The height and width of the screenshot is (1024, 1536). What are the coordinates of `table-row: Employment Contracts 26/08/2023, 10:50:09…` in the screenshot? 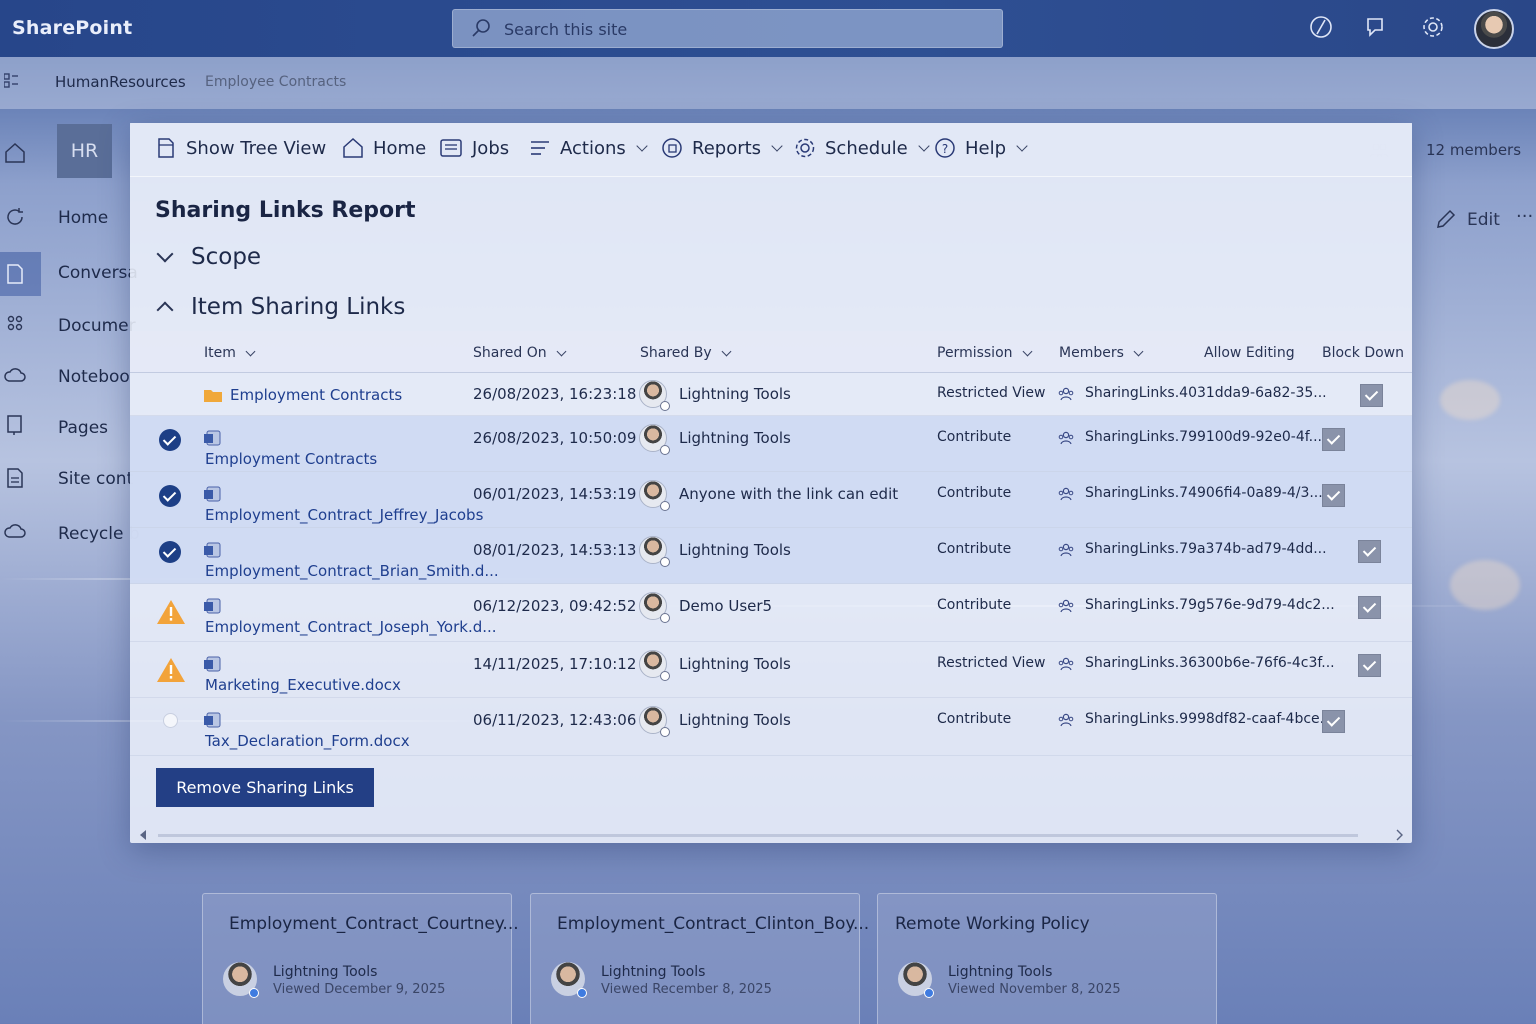 It's located at (771, 444).